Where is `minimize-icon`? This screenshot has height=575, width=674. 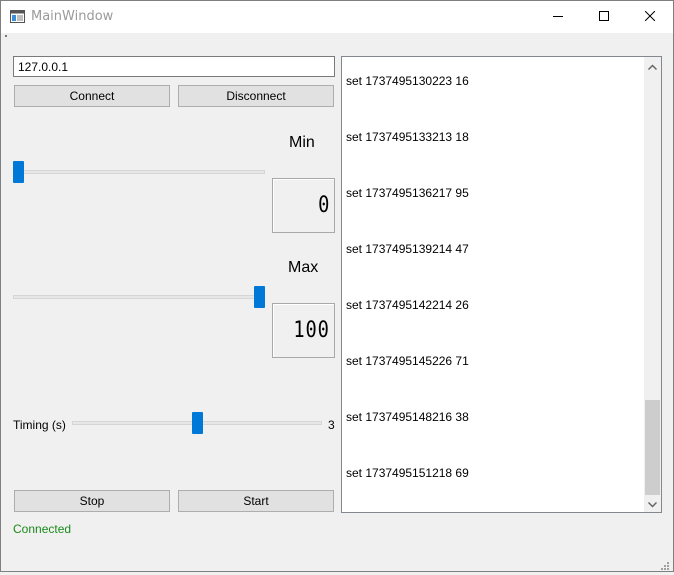 minimize-icon is located at coordinates (558, 17).